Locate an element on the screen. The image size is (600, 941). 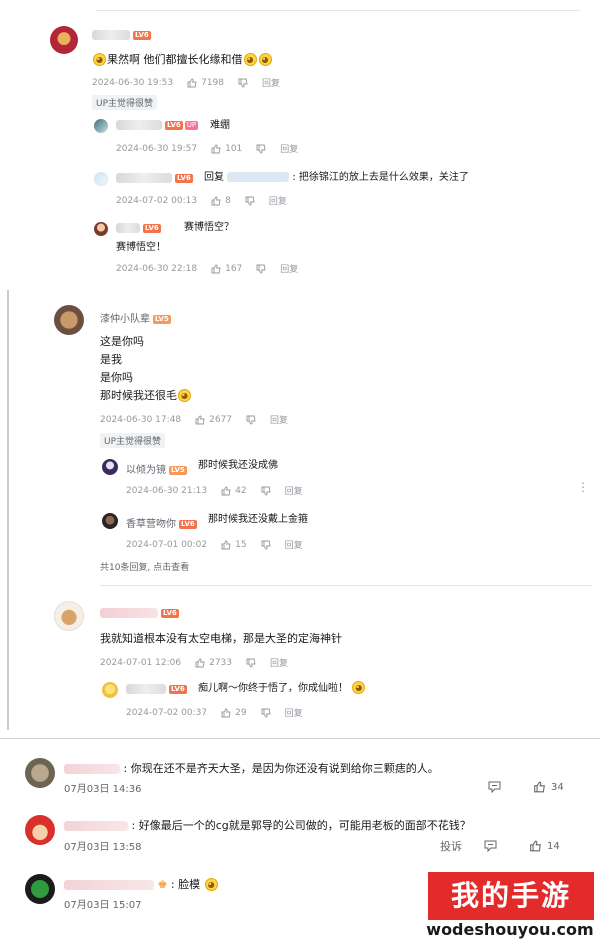
reply-text: 那时候我还没成佛 is located at coordinates (238, 465).